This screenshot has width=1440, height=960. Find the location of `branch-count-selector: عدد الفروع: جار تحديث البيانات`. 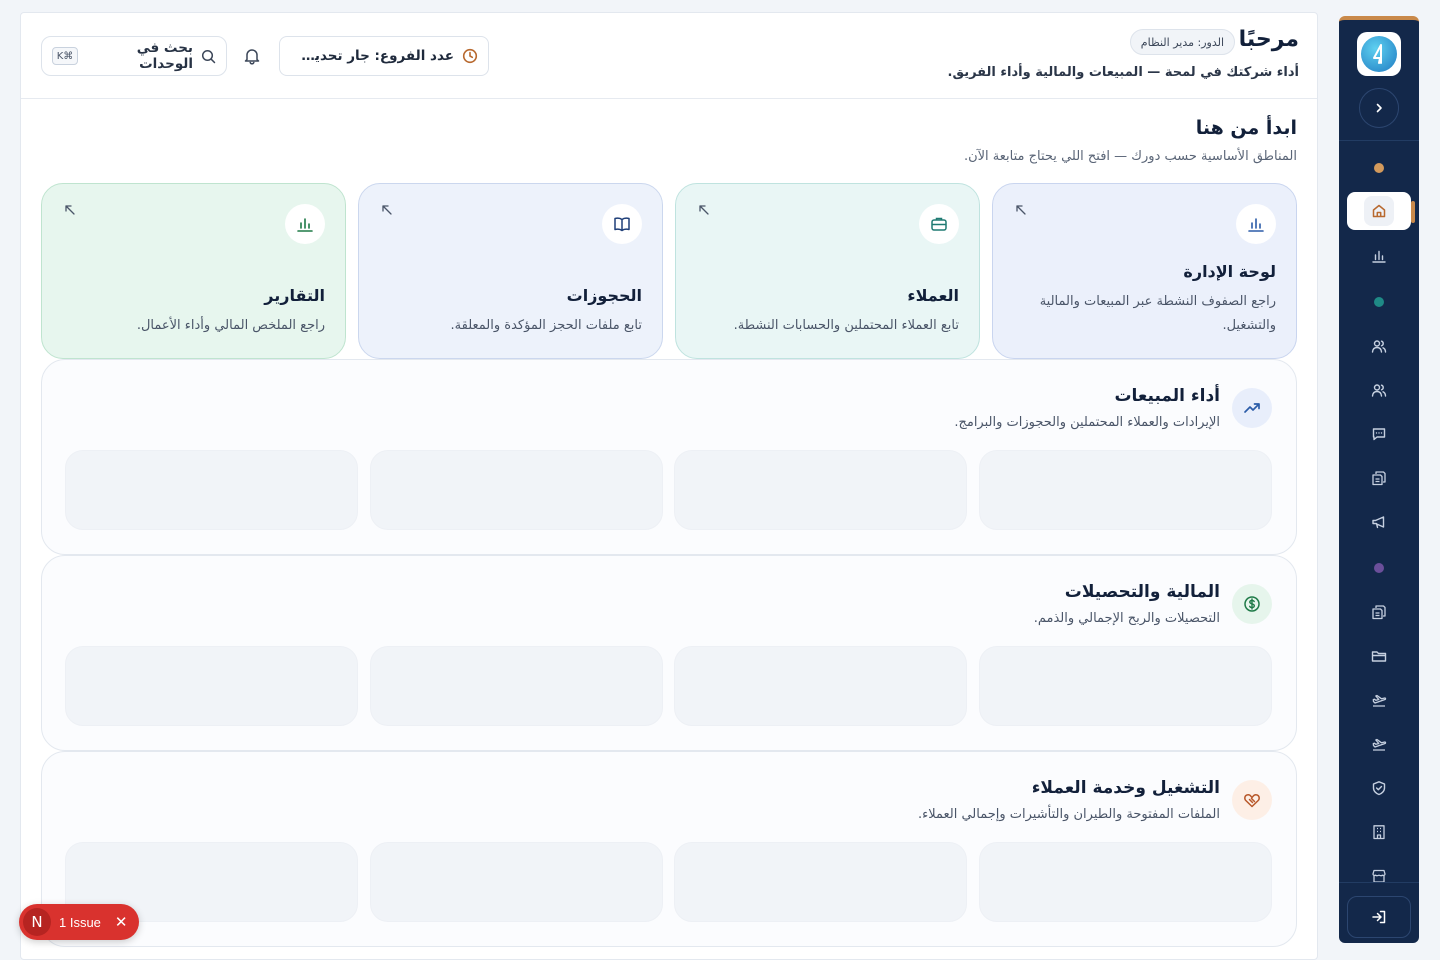

branch-count-selector: عدد الفروع: جار تحديث البيانات is located at coordinates (384, 56).